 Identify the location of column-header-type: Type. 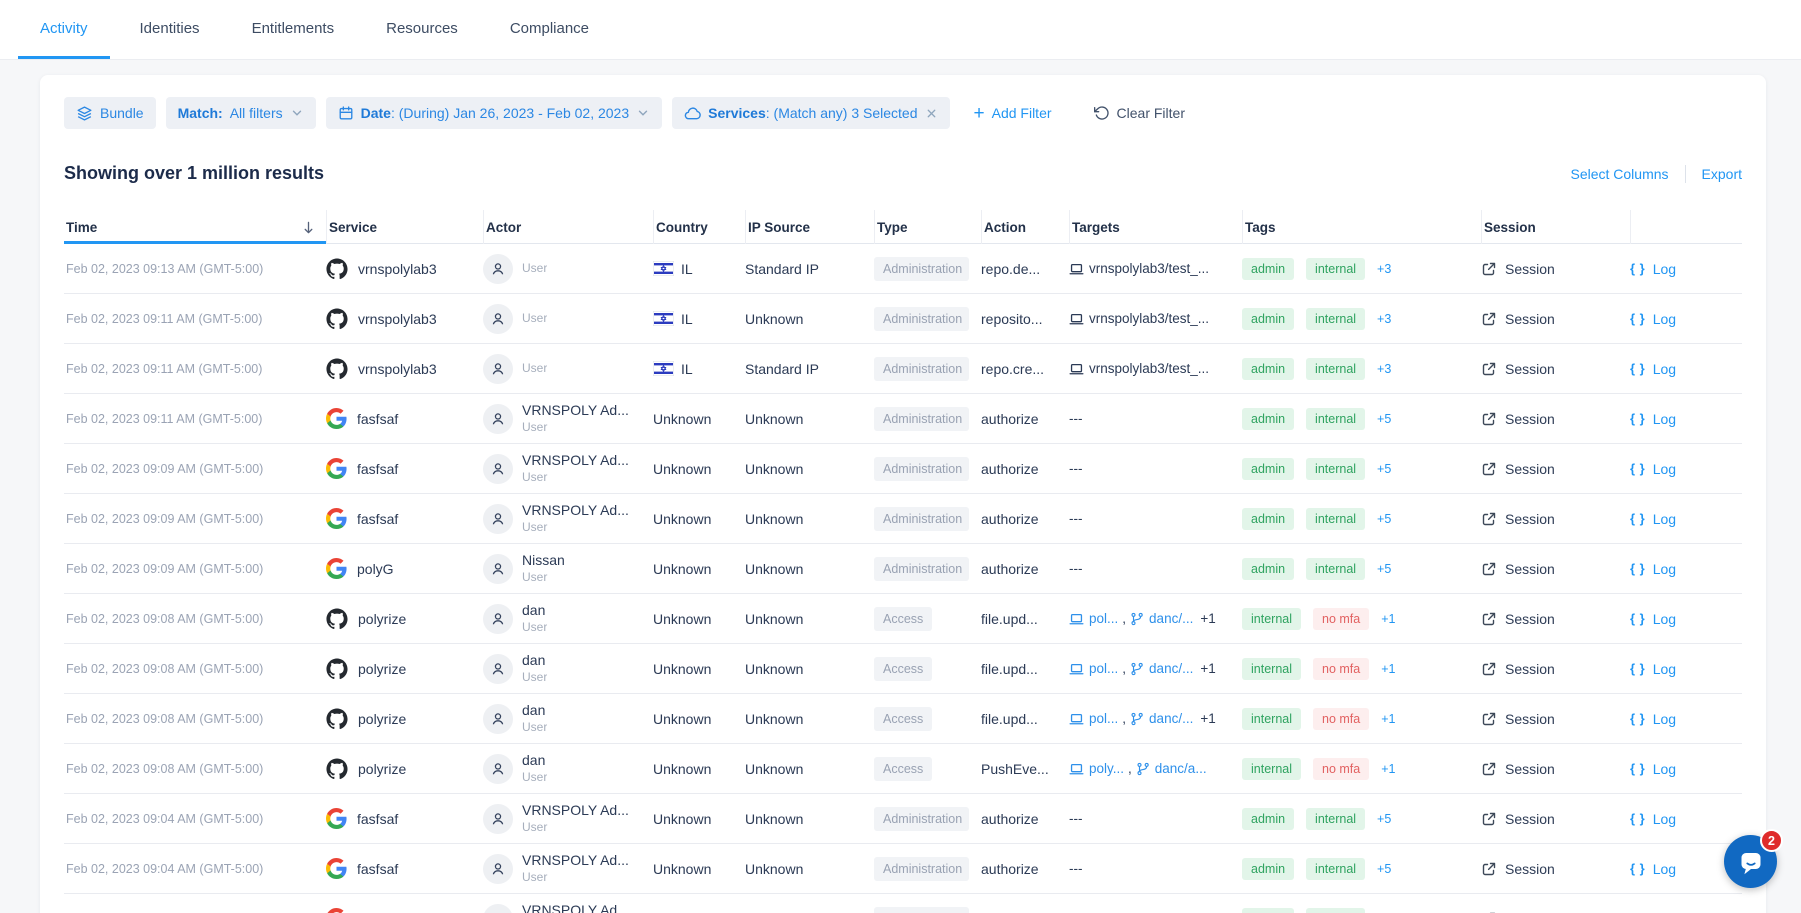
(927, 227).